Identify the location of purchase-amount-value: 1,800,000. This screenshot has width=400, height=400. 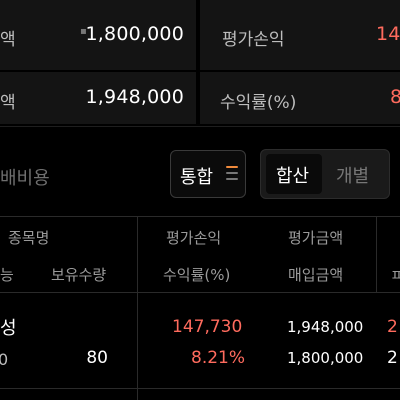
(134, 34).